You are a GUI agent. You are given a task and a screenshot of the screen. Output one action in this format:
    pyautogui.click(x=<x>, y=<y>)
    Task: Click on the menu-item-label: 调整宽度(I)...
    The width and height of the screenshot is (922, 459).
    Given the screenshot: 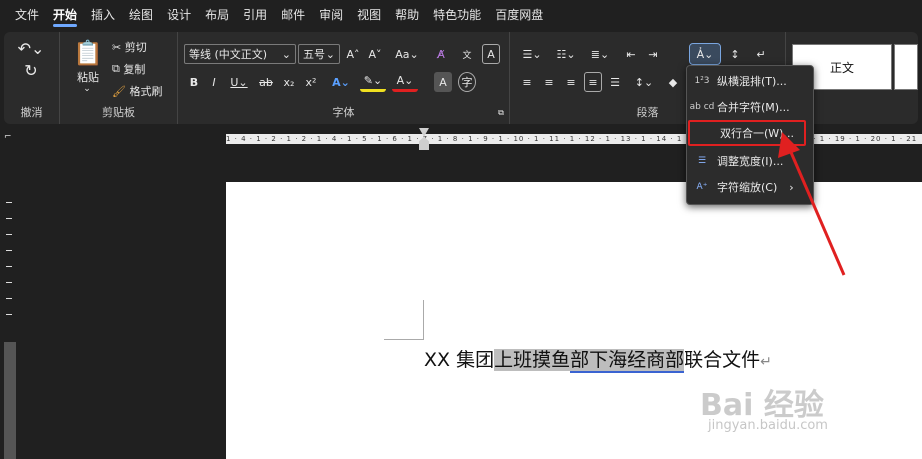 What is the action you would take?
    pyautogui.click(x=750, y=161)
    